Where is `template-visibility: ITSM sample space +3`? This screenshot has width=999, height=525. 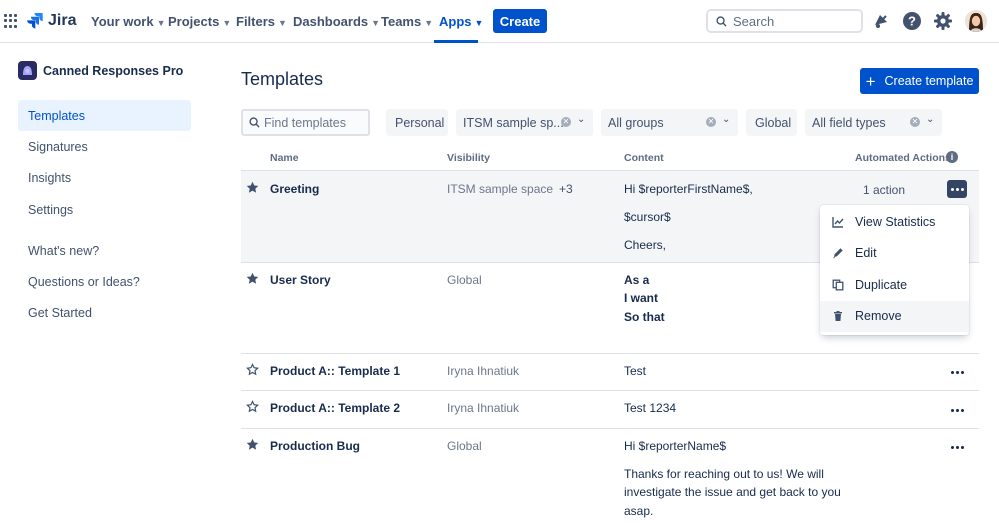
template-visibility: ITSM sample space +3 is located at coordinates (510, 189).